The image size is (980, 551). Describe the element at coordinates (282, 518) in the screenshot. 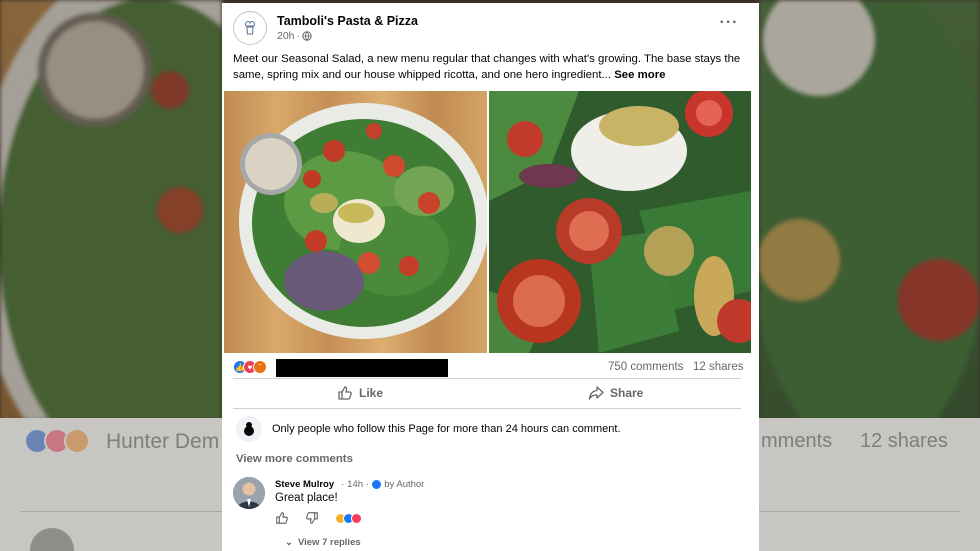

I see `comment-thumbs-up-icon` at that location.